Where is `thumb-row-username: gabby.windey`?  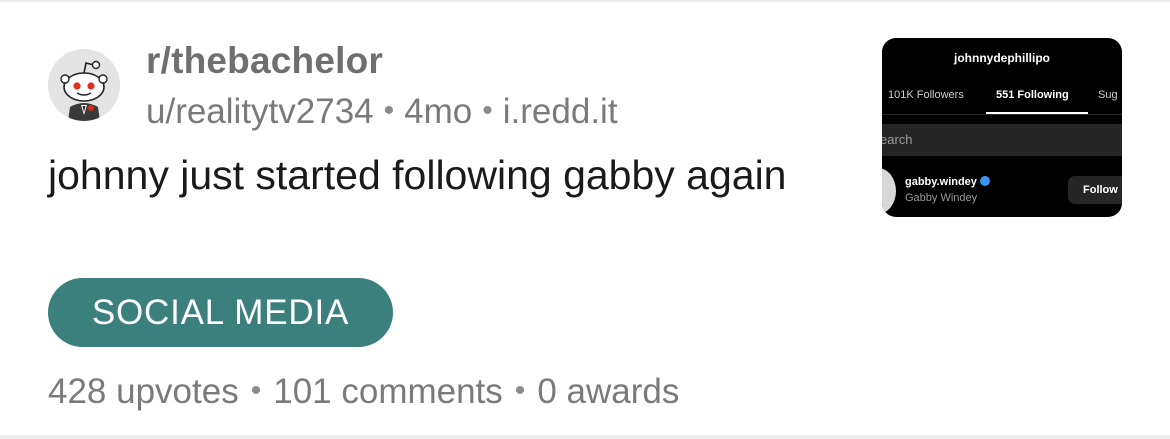
thumb-row-username: gabby.windey is located at coordinates (947, 181).